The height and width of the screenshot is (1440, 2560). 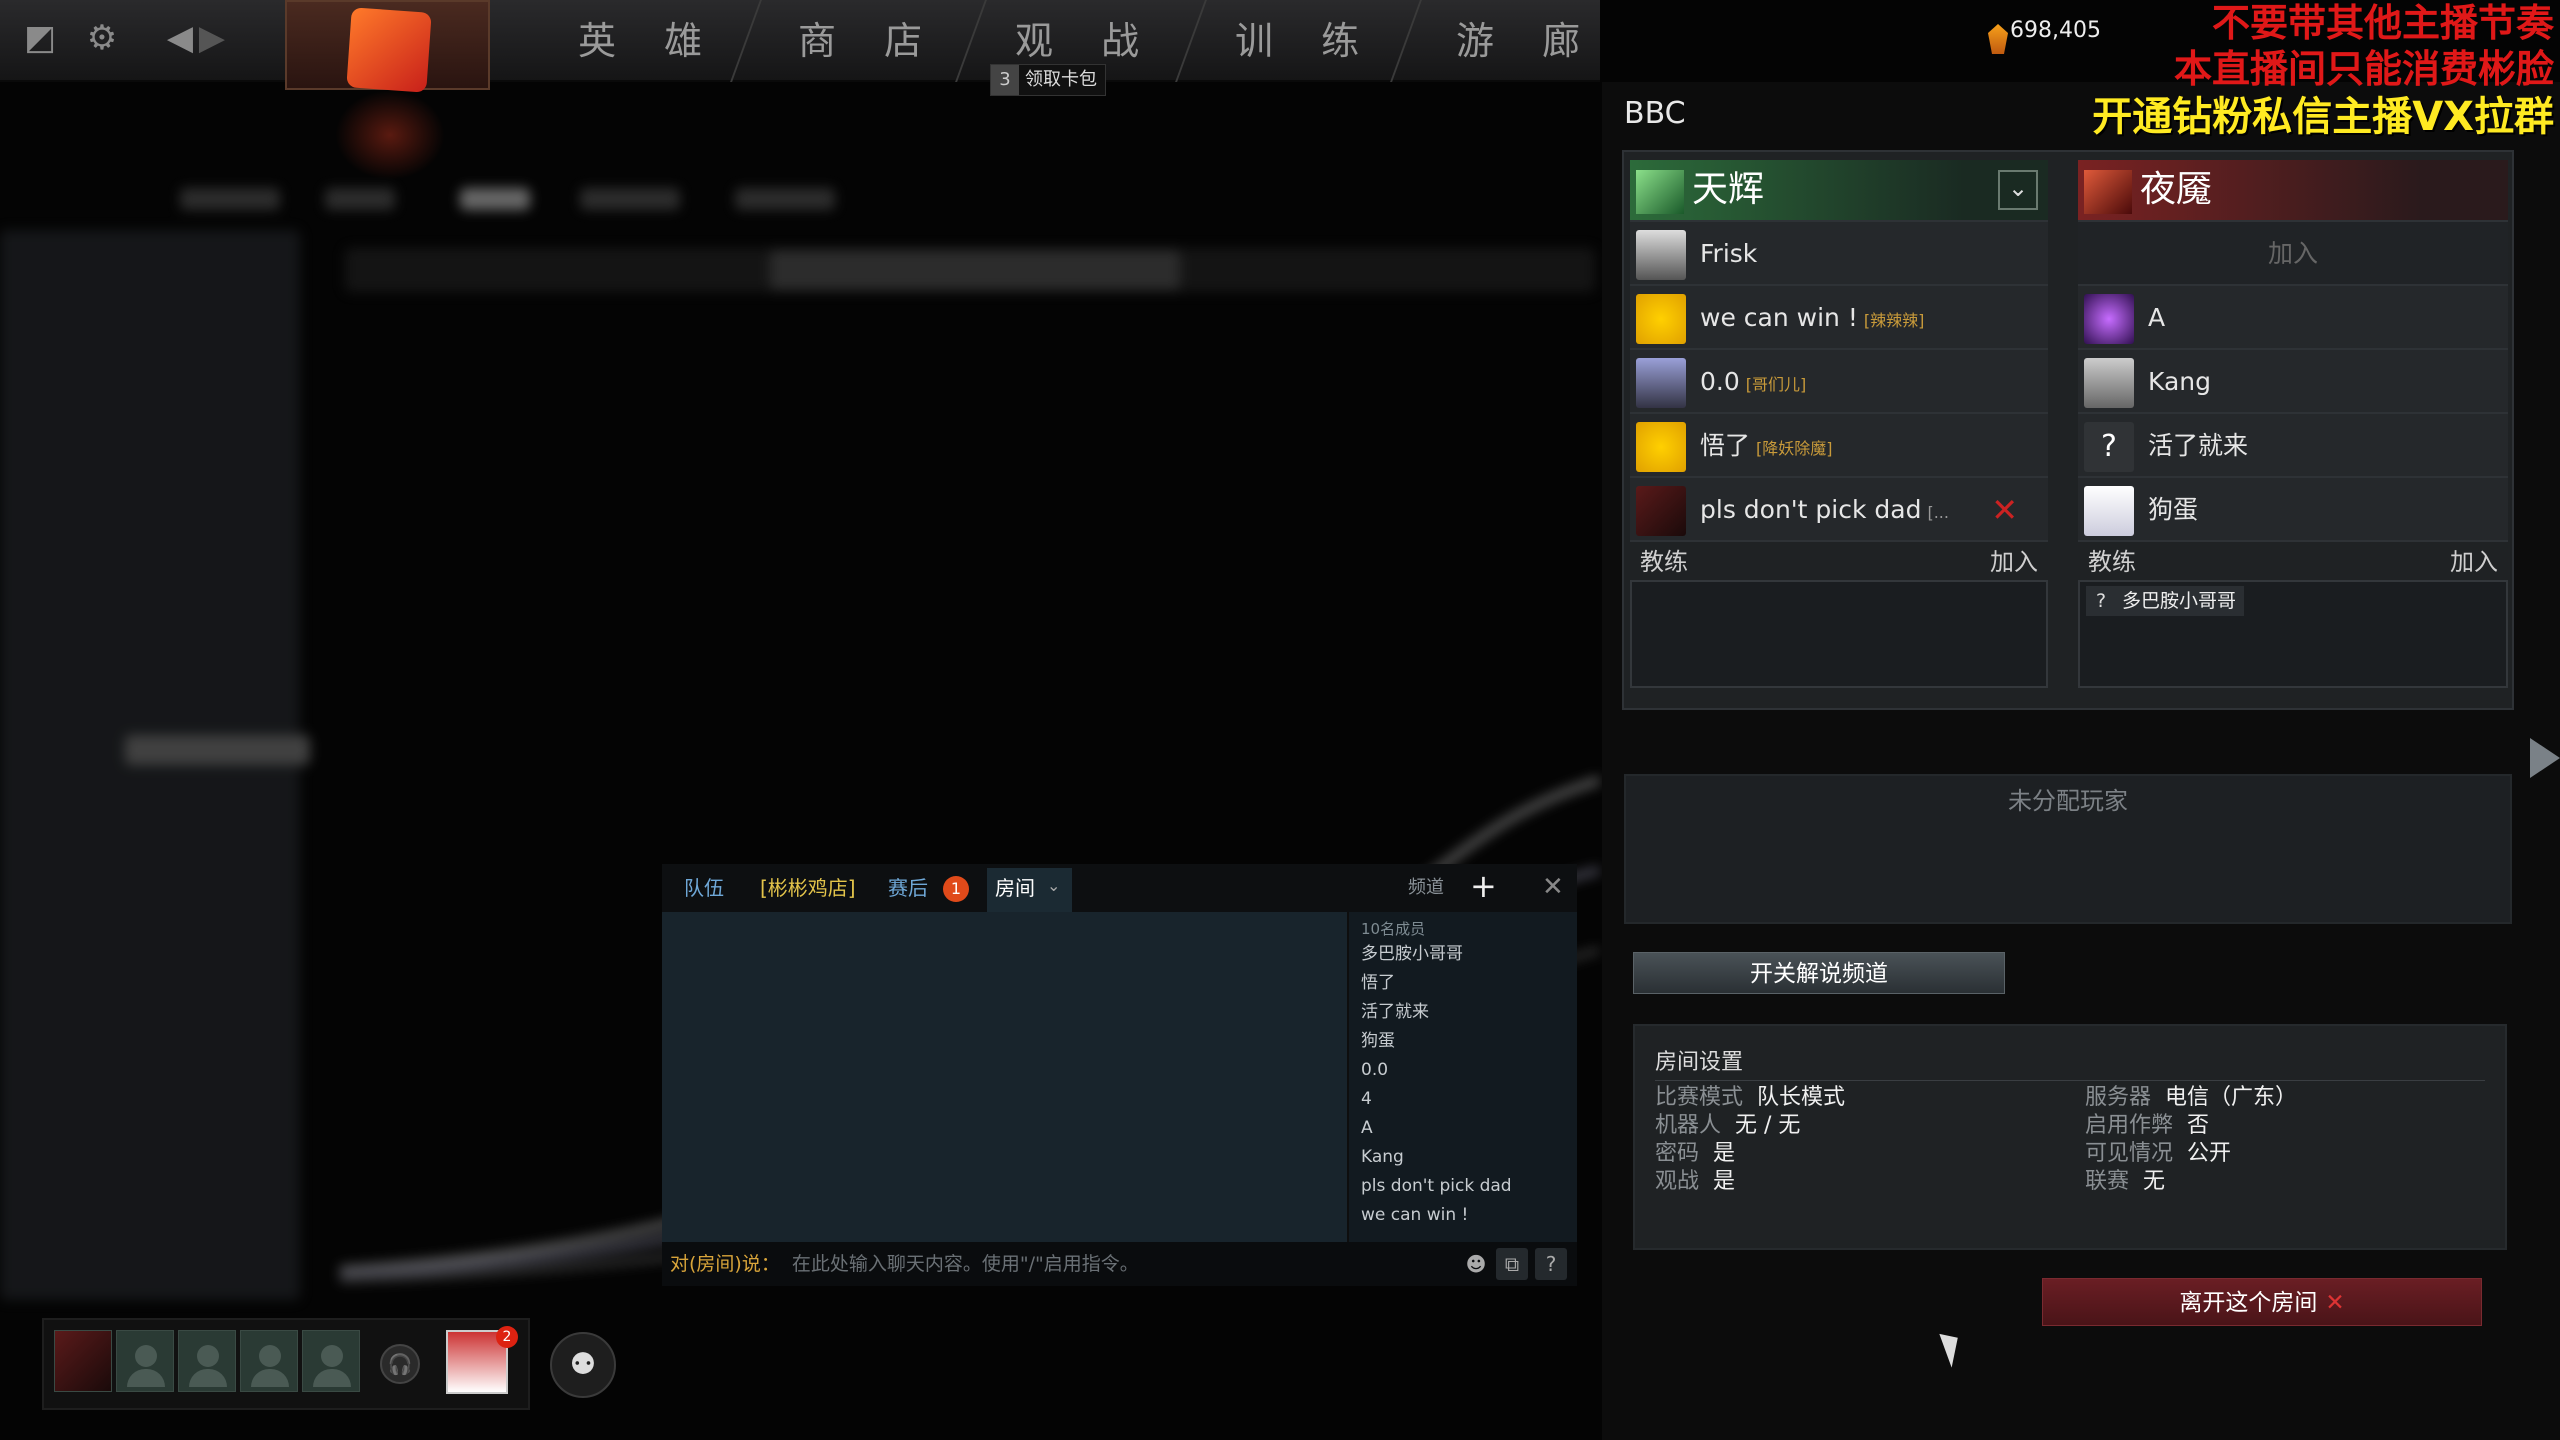 I want to click on nav-heroes: 英 雄, so click(x=649, y=41).